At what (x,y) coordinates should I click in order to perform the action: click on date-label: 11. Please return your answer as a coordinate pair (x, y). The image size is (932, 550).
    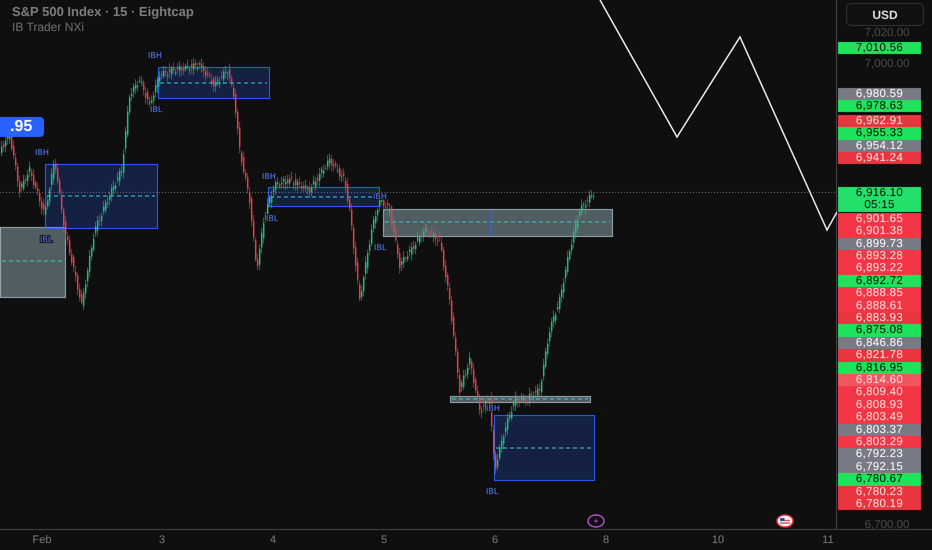
    Looking at the image, I should click on (828, 540).